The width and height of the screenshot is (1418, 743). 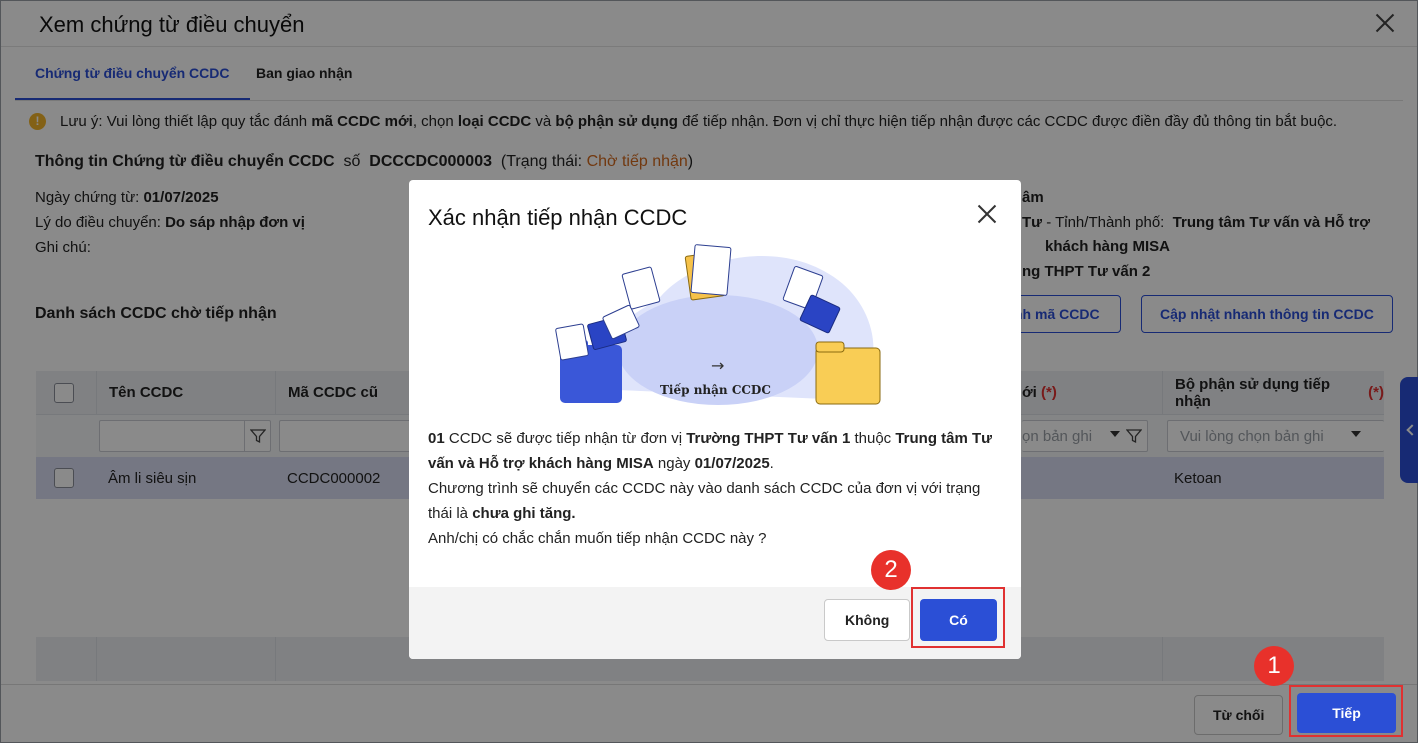 I want to click on receive-illustration-icon: → Tiếp nhận CCDC, so click(x=718, y=324).